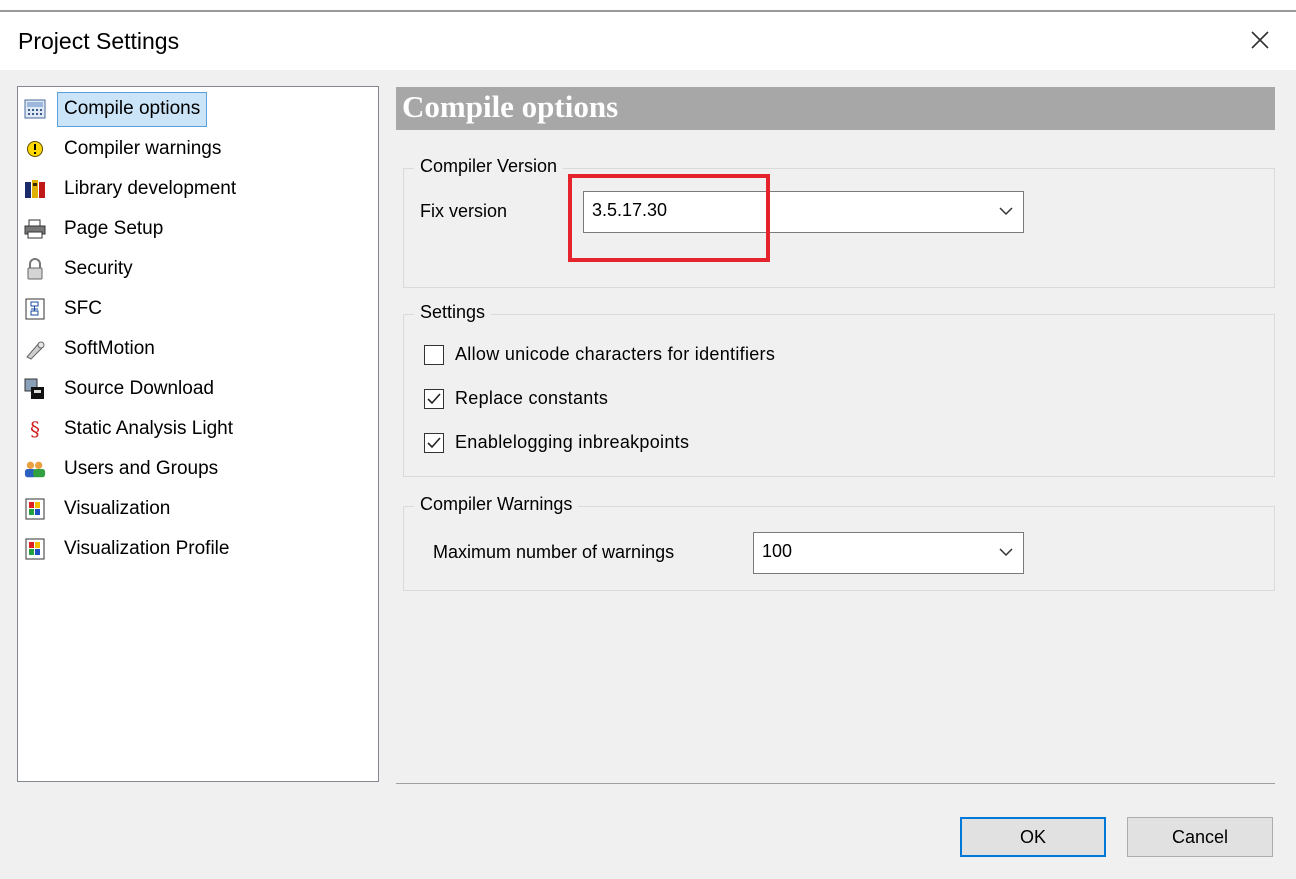 The width and height of the screenshot is (1296, 879). Describe the element at coordinates (98, 268) in the screenshot. I see `nav-item-label: Security` at that location.